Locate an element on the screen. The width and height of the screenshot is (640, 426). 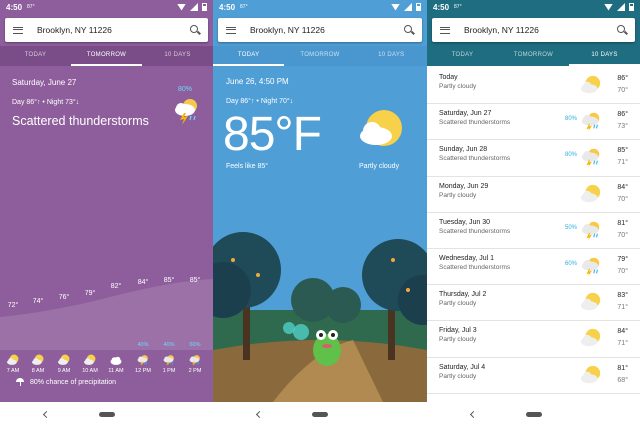
hourly-time: 1 PM is located at coordinates (169, 371).